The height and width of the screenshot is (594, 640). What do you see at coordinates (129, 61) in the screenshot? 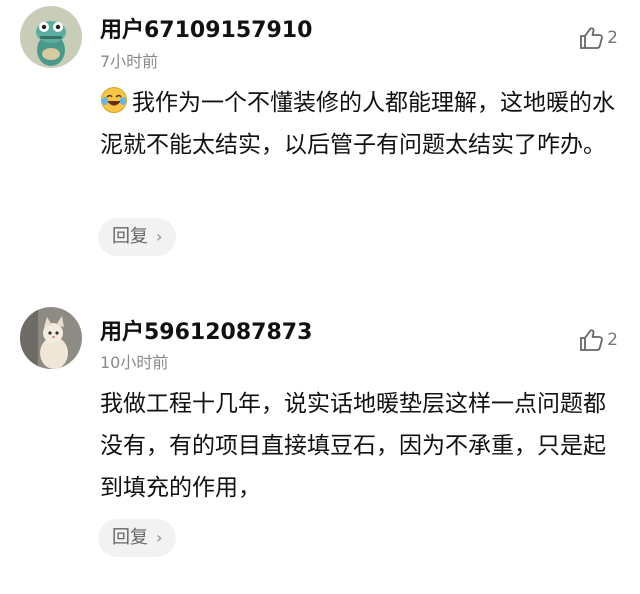
I see `timestamp: 7小时前` at bounding box center [129, 61].